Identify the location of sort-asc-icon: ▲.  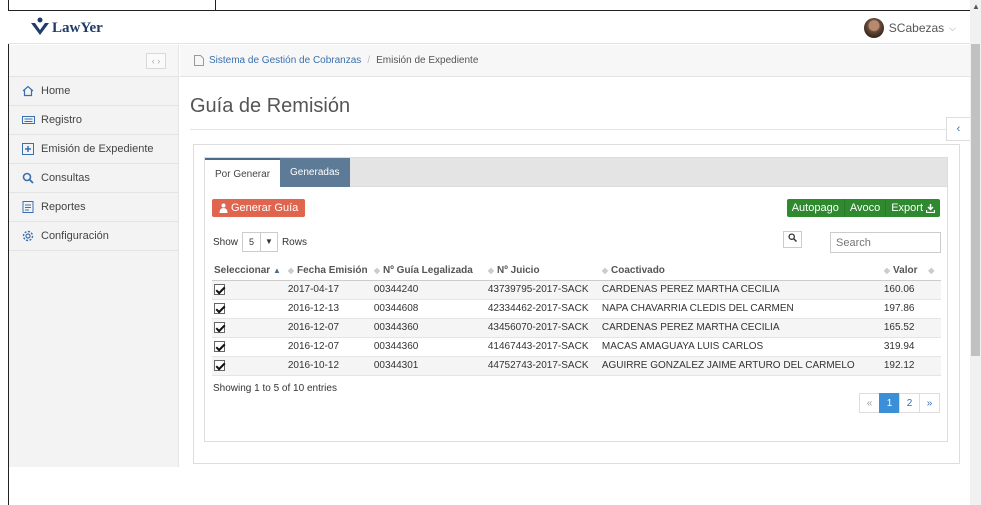
(276, 271).